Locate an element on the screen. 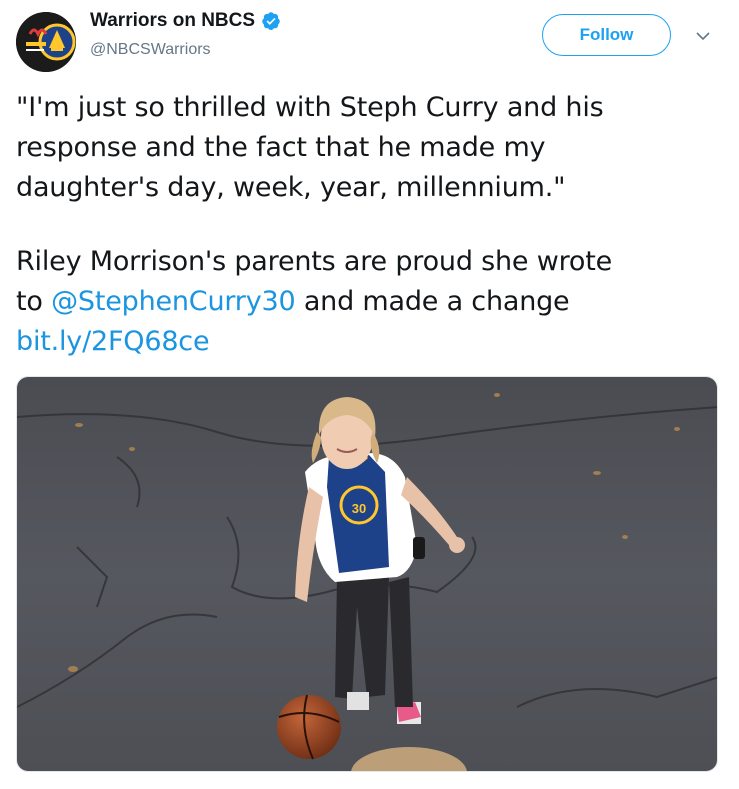 The height and width of the screenshot is (789, 739). avatar is located at coordinates (46, 42).